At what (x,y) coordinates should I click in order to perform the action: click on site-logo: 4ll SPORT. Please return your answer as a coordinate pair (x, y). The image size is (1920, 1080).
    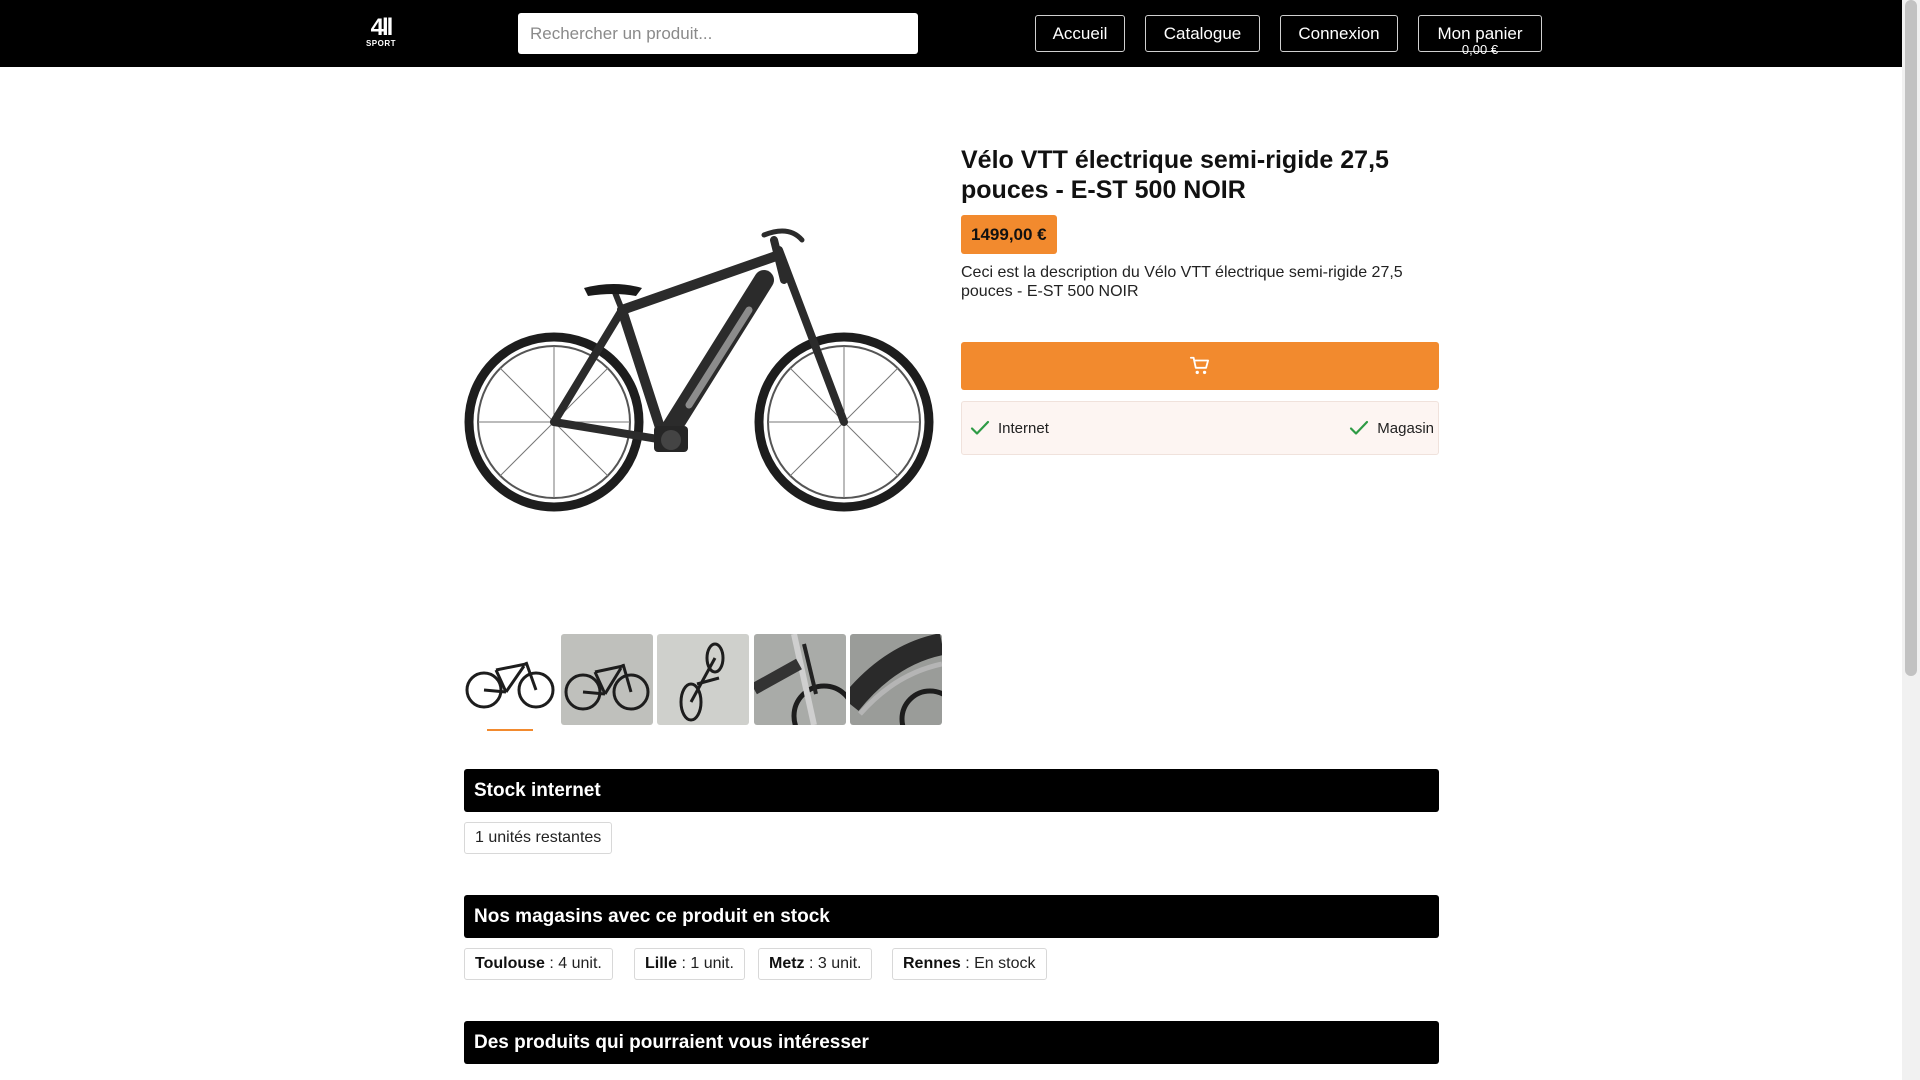
    Looking at the image, I should click on (381, 32).